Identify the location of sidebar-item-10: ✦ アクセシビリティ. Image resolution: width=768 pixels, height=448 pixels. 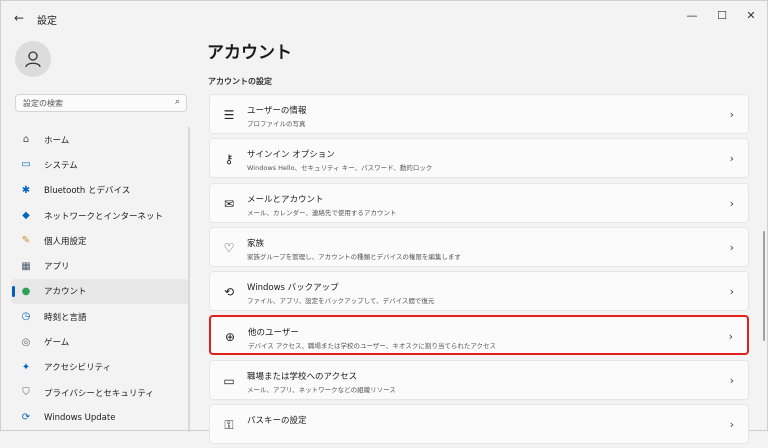
(100, 367).